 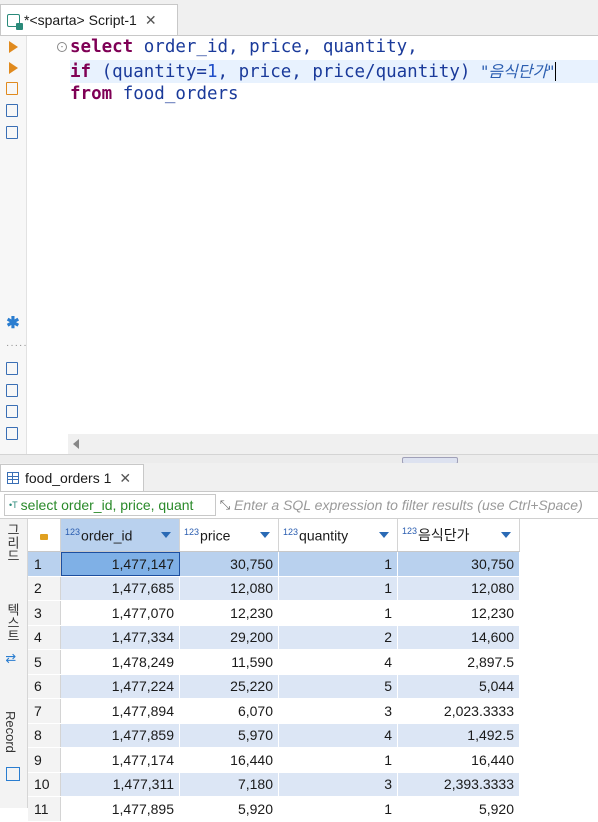 I want to click on table-cell: 5,970, so click(x=229, y=735).